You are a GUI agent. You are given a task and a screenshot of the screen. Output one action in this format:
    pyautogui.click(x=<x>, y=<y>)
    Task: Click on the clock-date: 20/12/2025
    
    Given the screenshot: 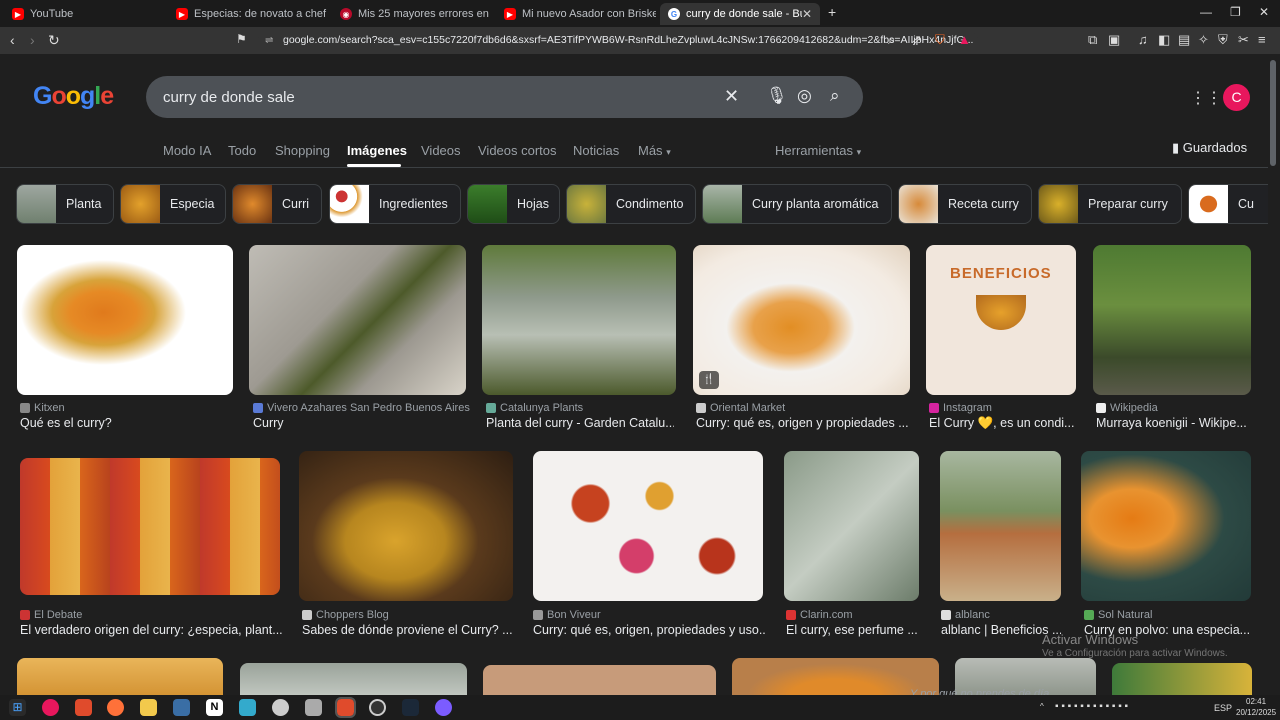 What is the action you would take?
    pyautogui.click(x=1256, y=712)
    